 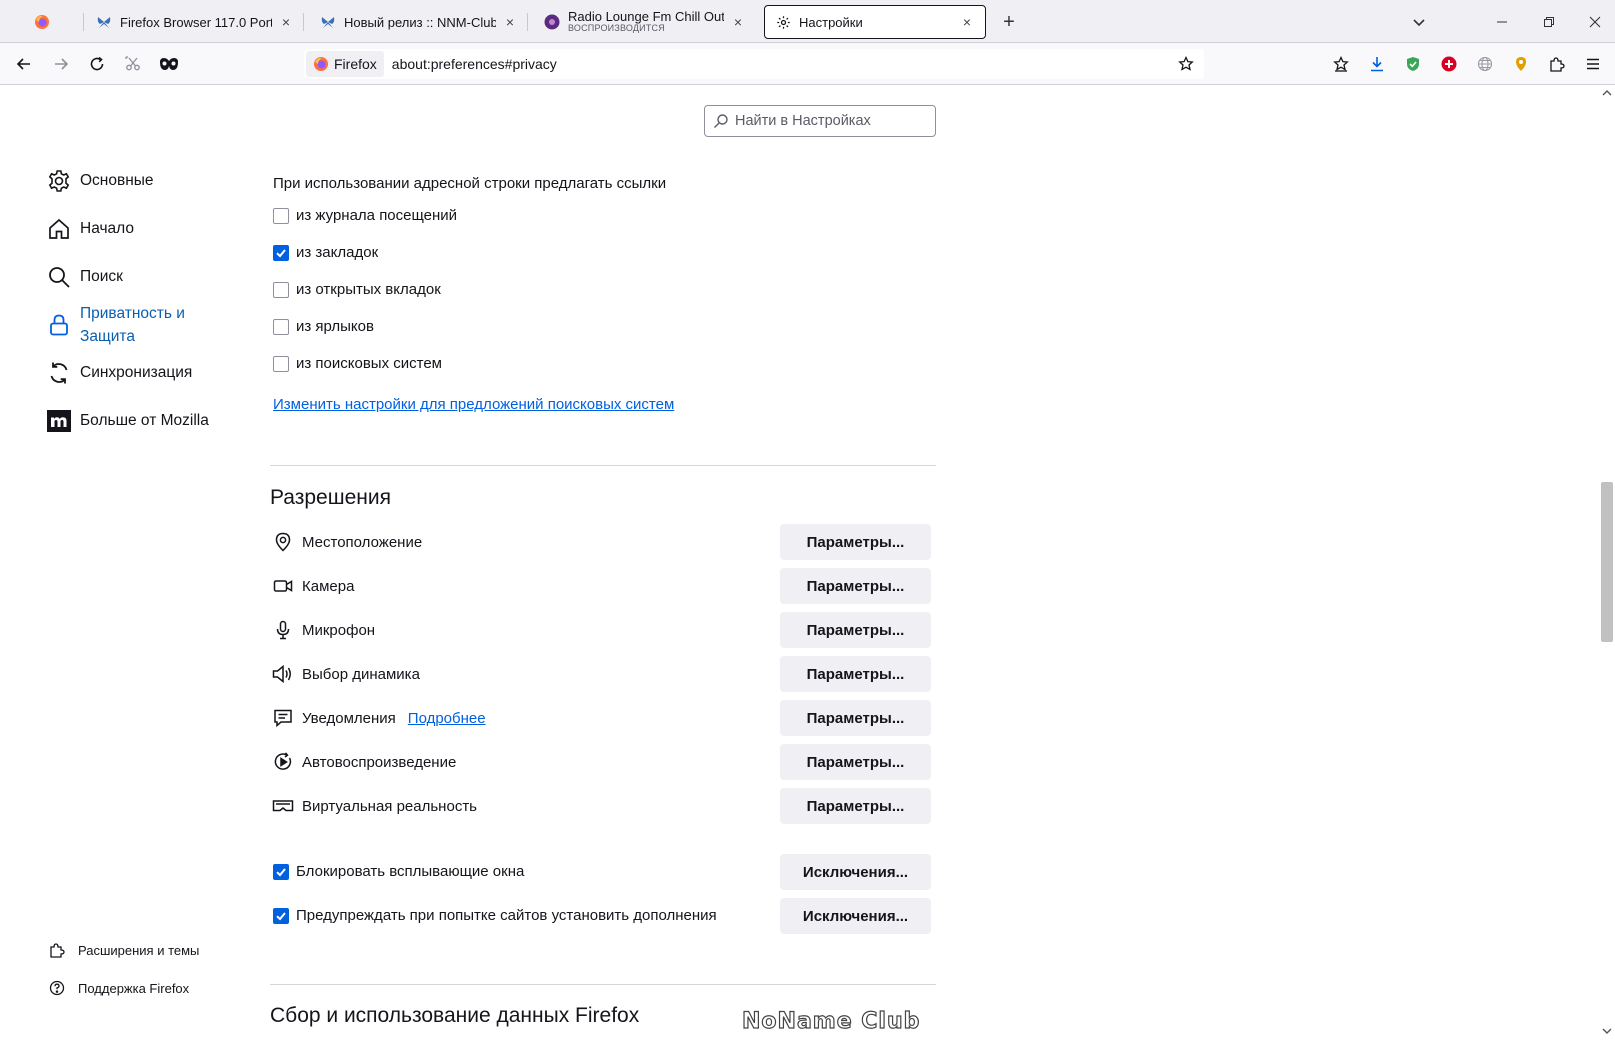 I want to click on scroll-up-arrow-icon, so click(x=1607, y=93).